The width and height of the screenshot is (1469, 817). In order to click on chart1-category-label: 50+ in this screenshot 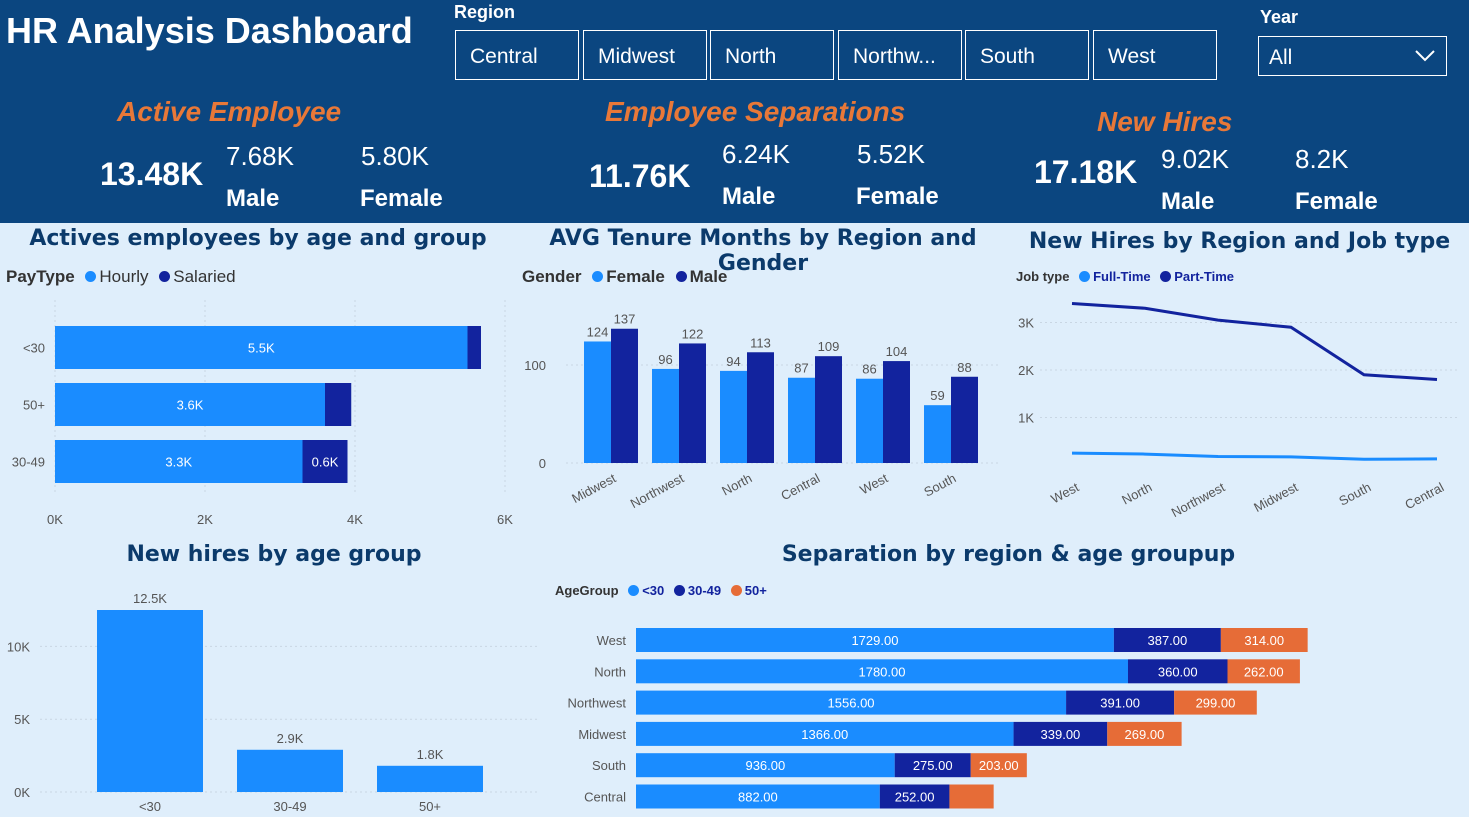, I will do `click(34, 405)`.